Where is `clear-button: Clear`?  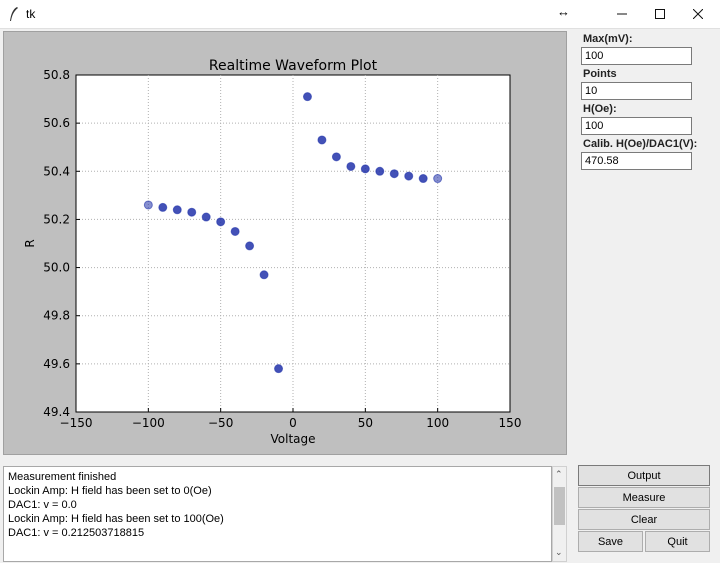
clear-button: Clear is located at coordinates (644, 519).